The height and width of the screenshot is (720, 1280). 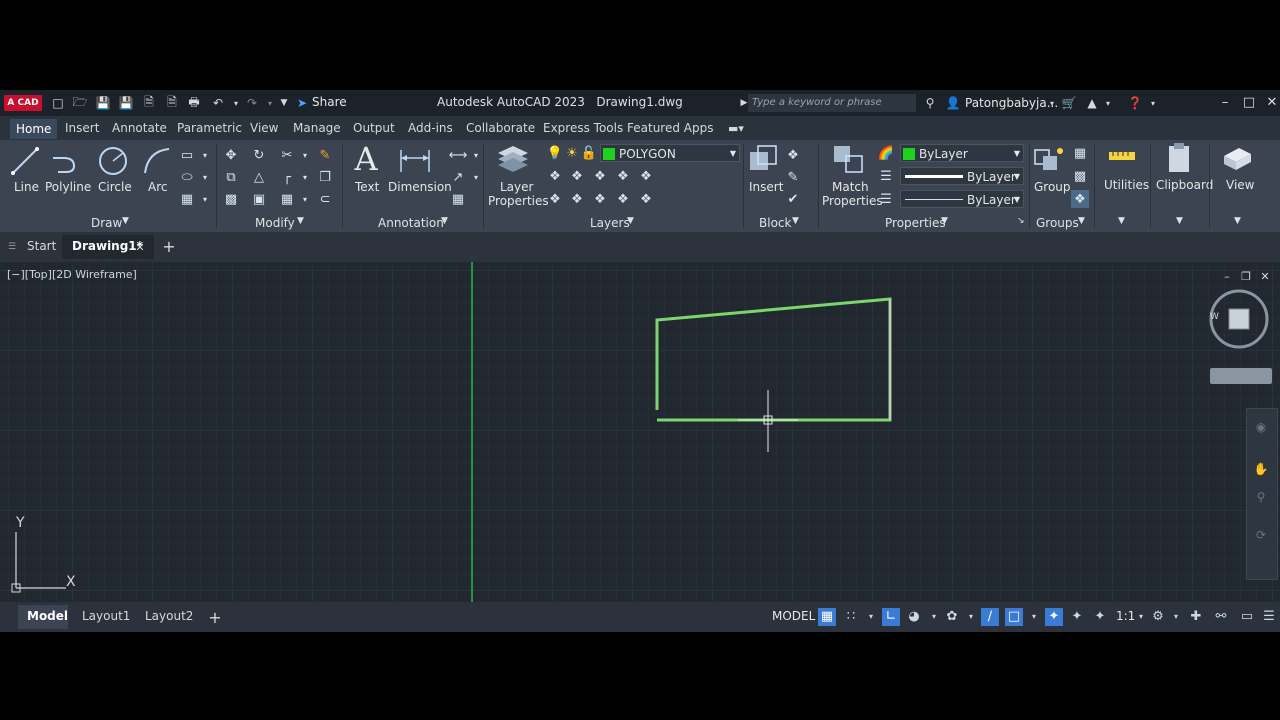 I want to click on properties-panel-dropdown-icon: ▼, so click(x=944, y=221).